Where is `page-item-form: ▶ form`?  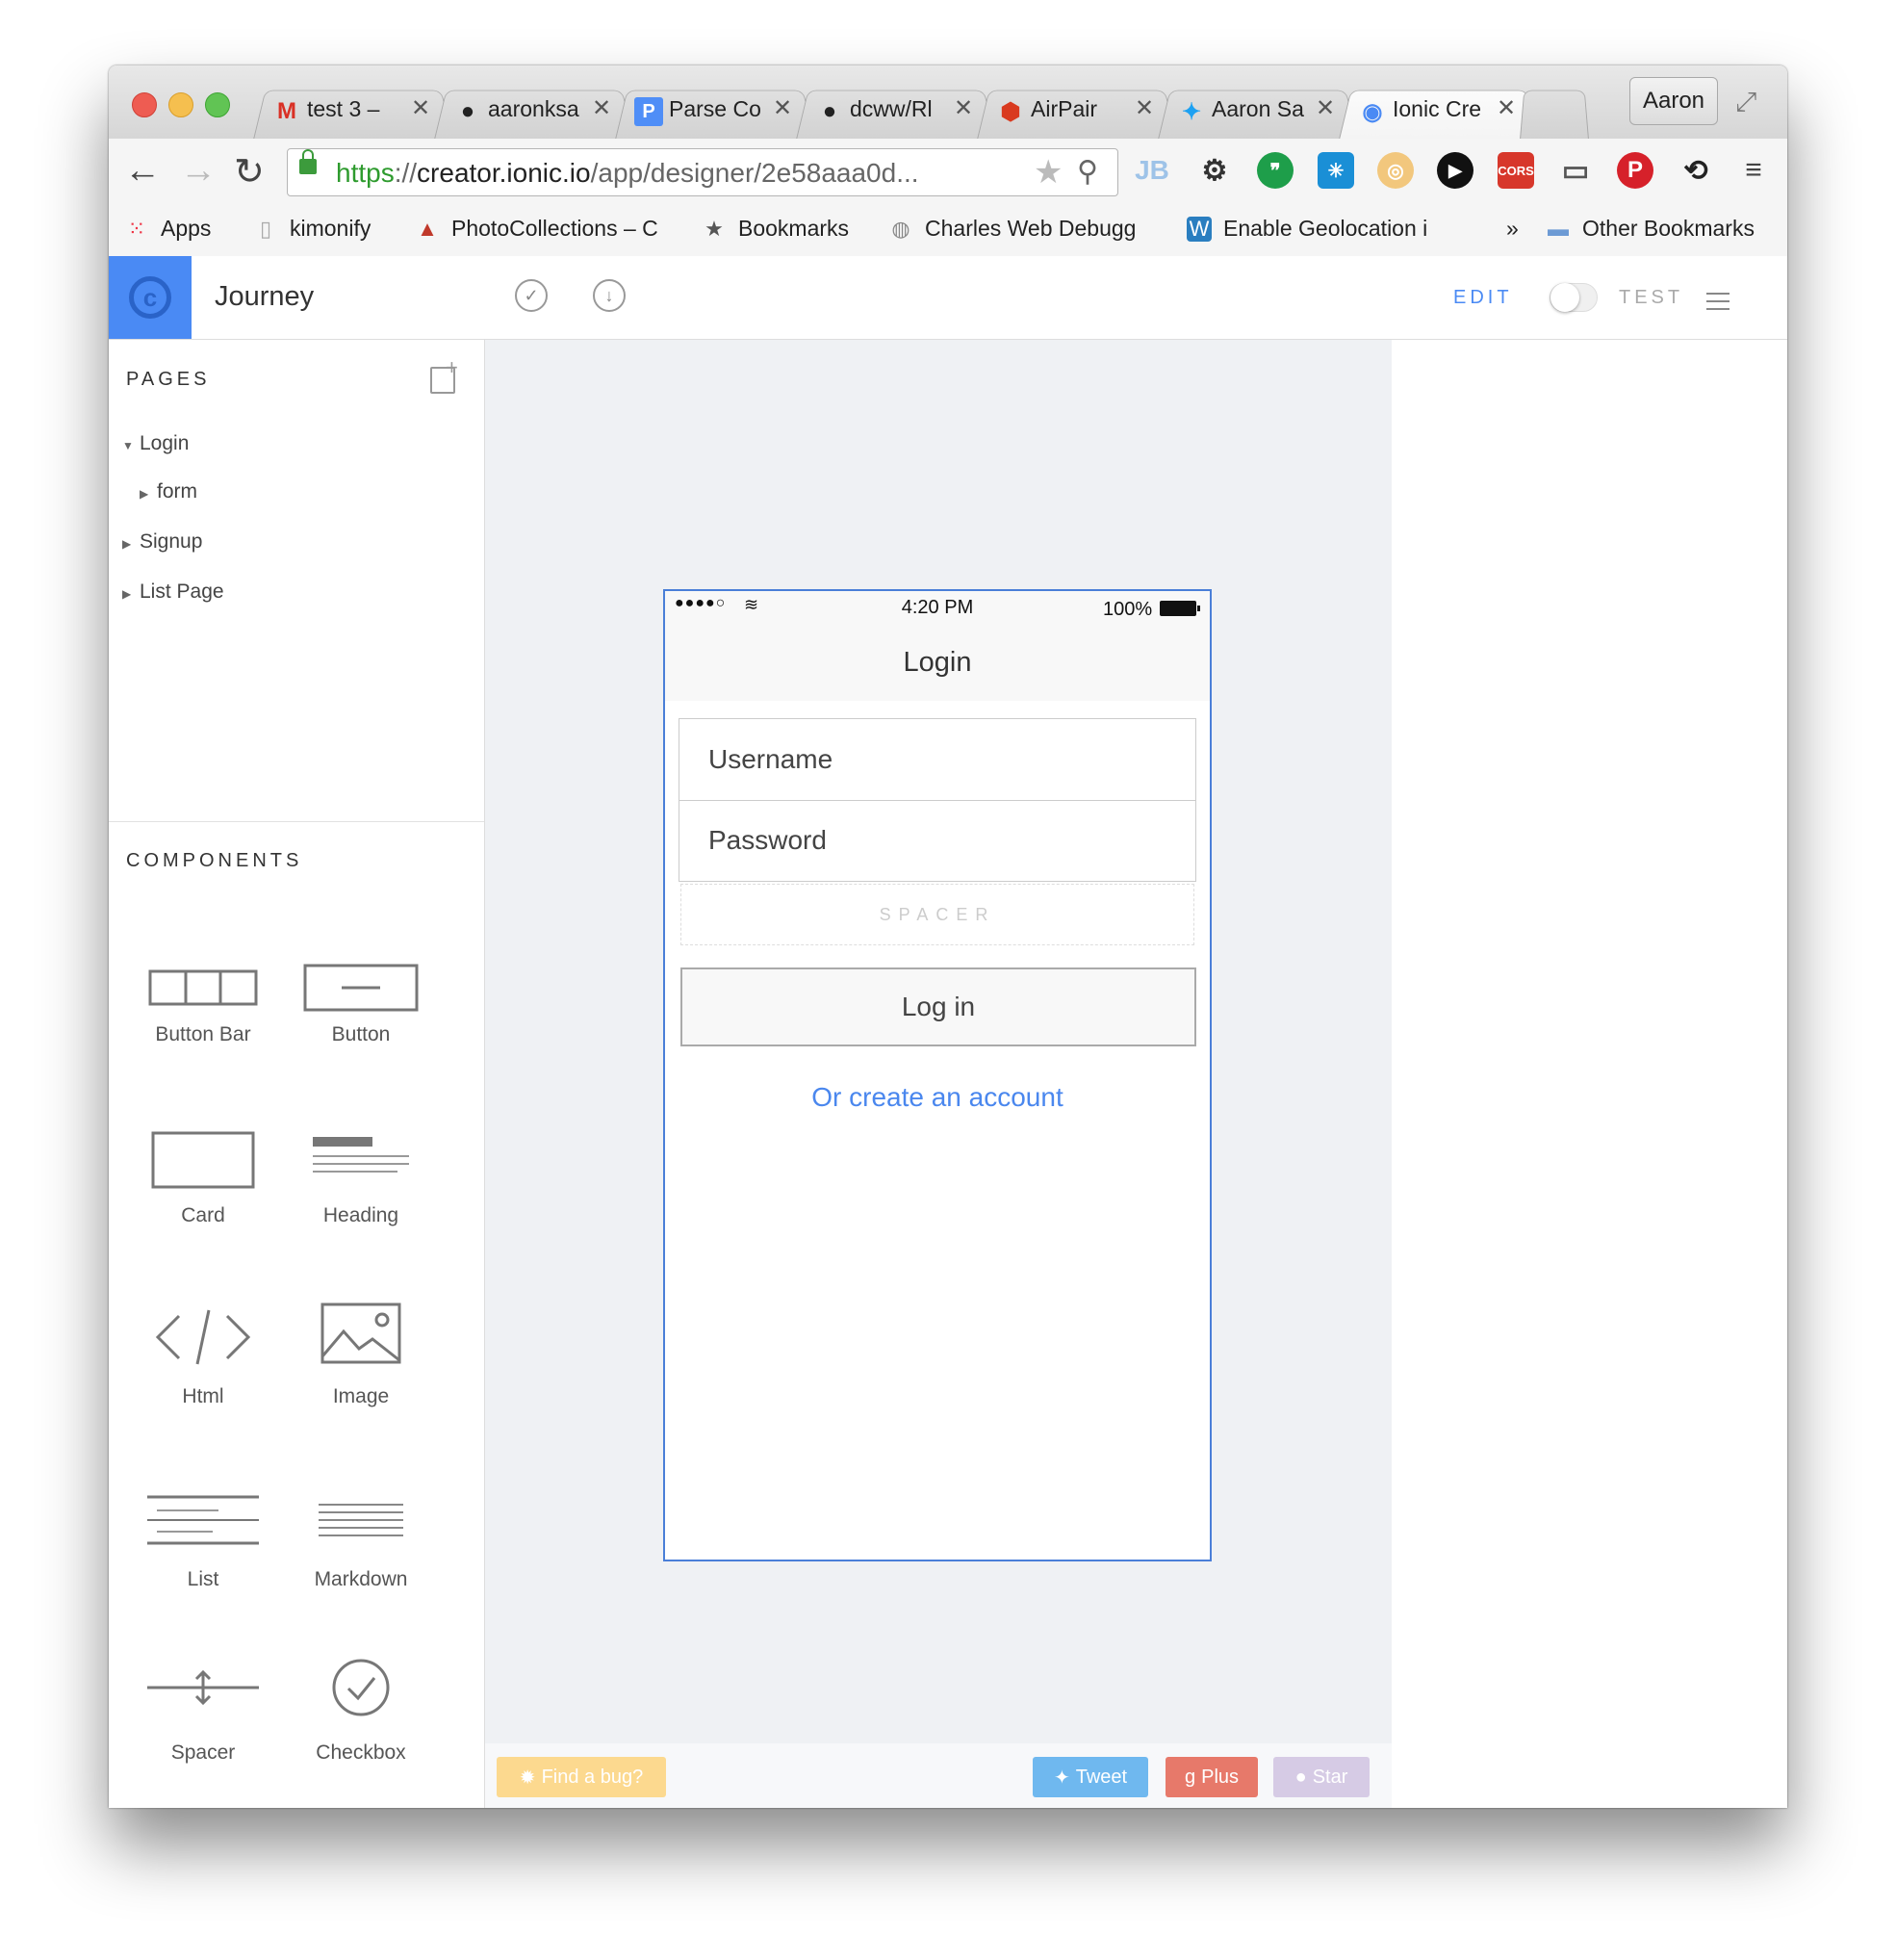
page-item-form: ▶ form is located at coordinates (168, 491).